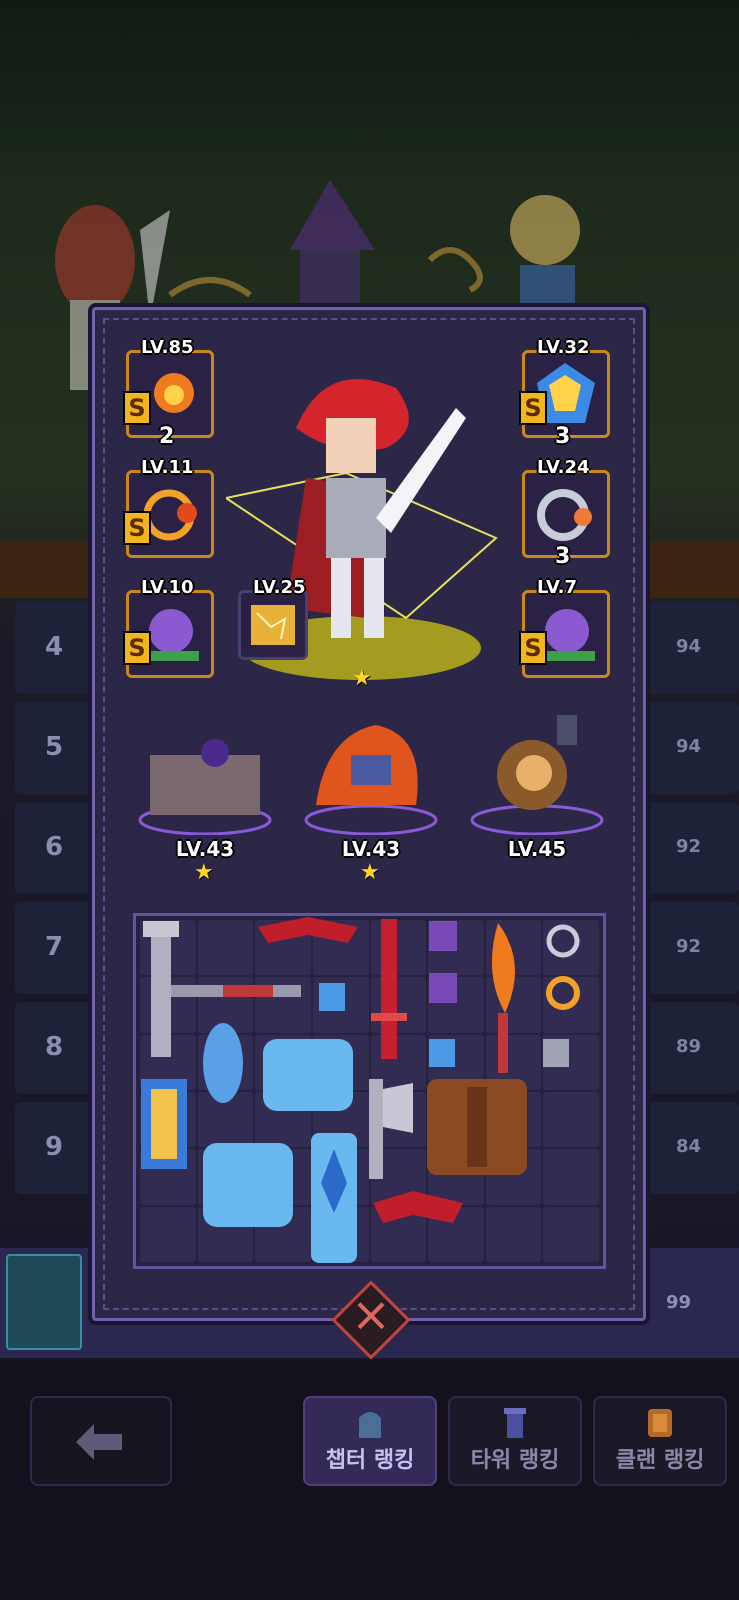 The height and width of the screenshot is (1600, 739). Describe the element at coordinates (370, 1460) in the screenshot. I see `tab-label: 챕터 랭킹` at that location.